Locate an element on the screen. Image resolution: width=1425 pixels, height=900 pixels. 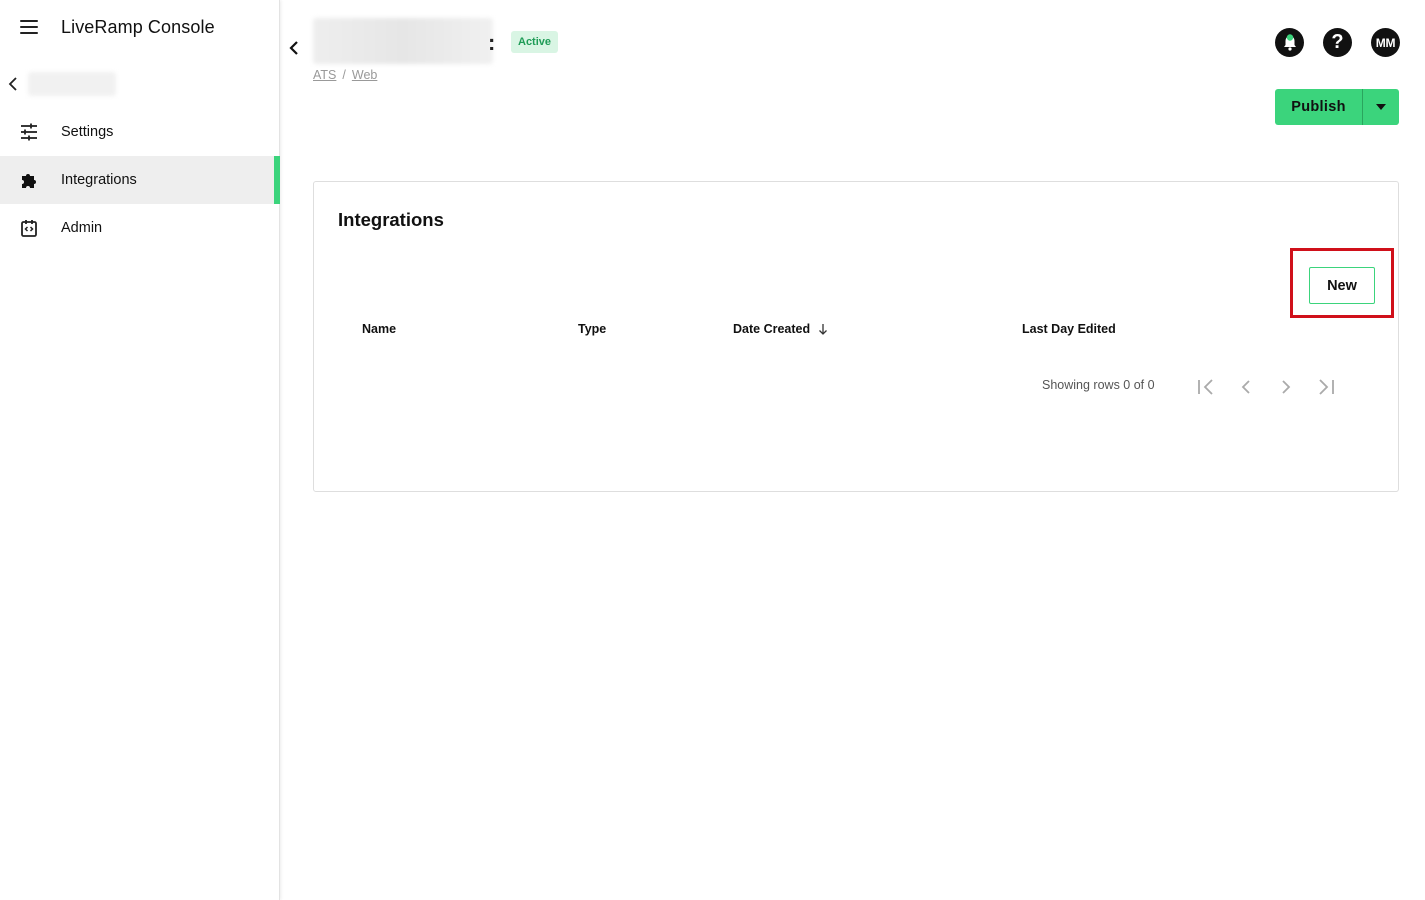
first-page-icon is located at coordinates (1206, 387).